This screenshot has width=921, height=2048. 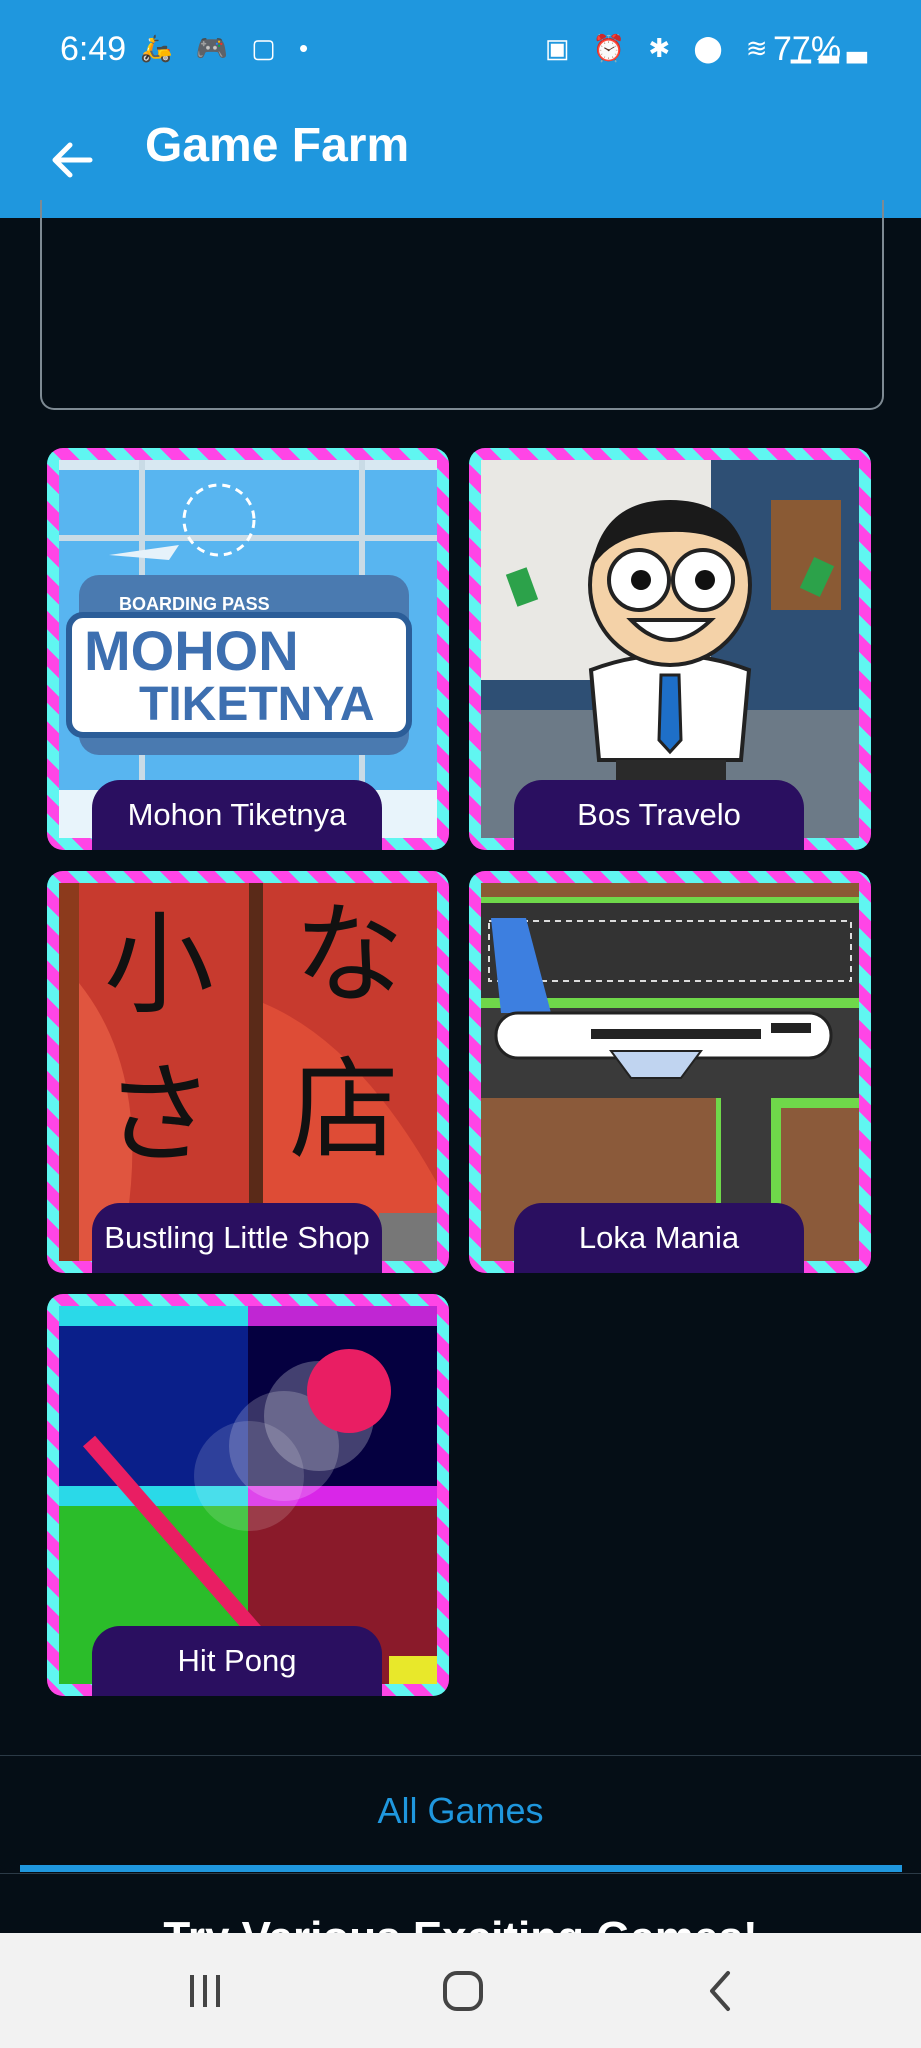 I want to click on tab-all-games: All Games, so click(x=460, y=1811).